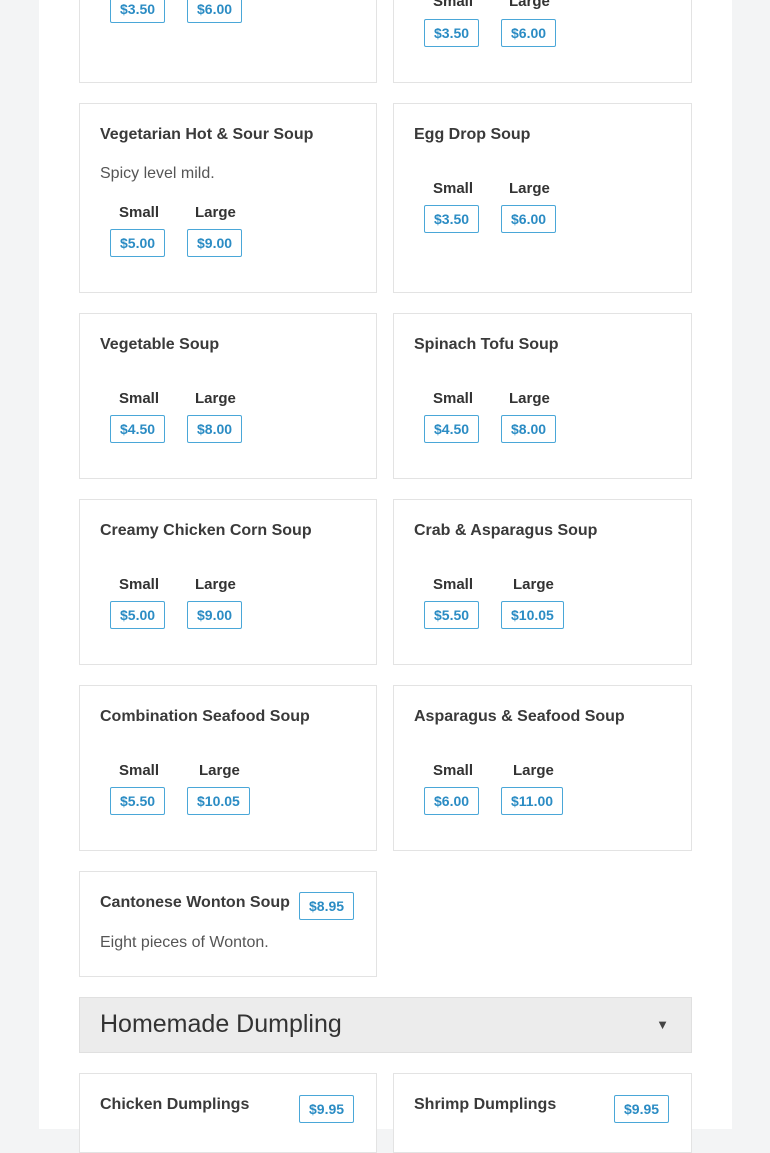 The width and height of the screenshot is (770, 1153). I want to click on menu-item-card: Egg Drop Soup Small Large $3.50 $6.00, so click(542, 198).